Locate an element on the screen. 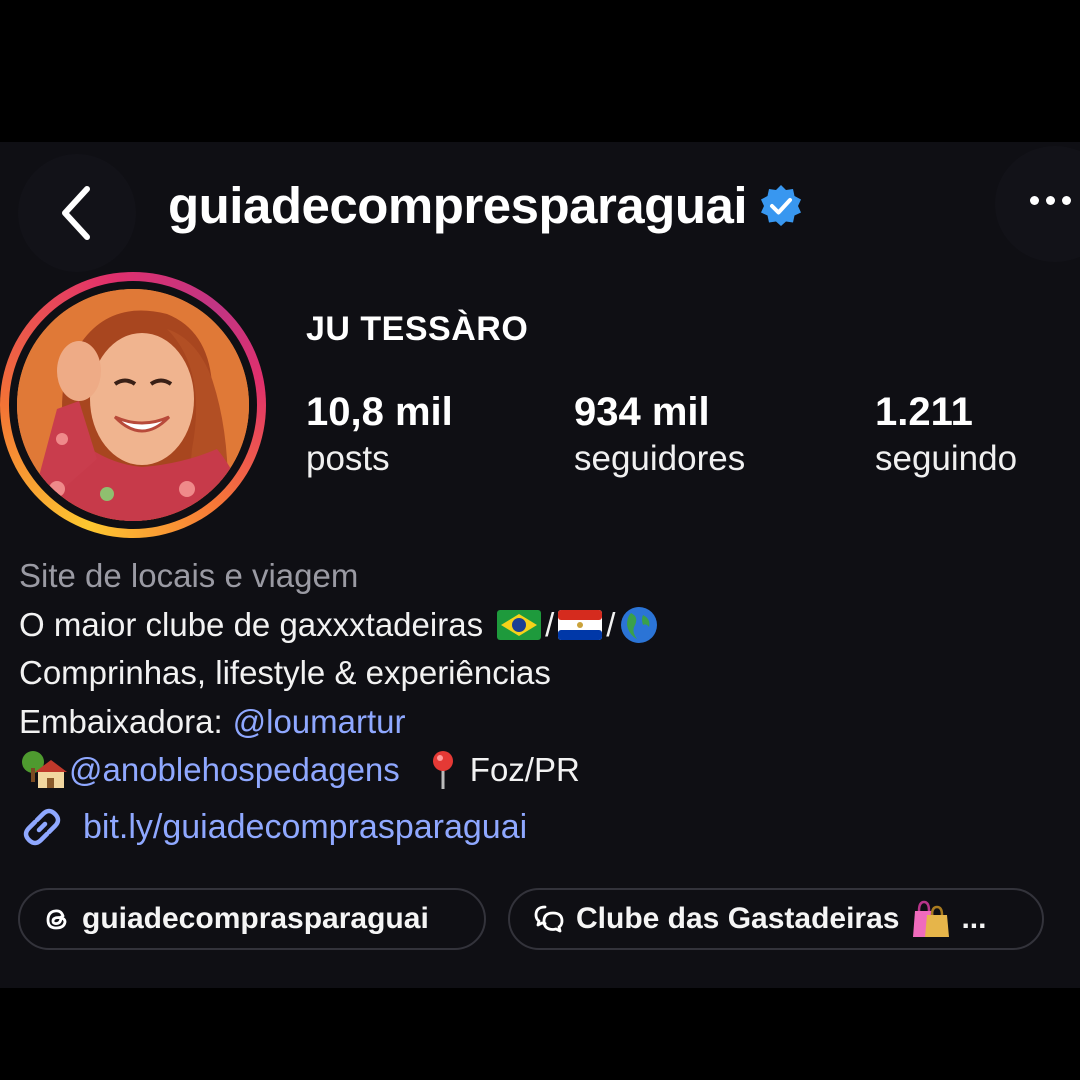 Image resolution: width=1080 pixels, height=1080 pixels. chevron-left-icon is located at coordinates (76, 213).